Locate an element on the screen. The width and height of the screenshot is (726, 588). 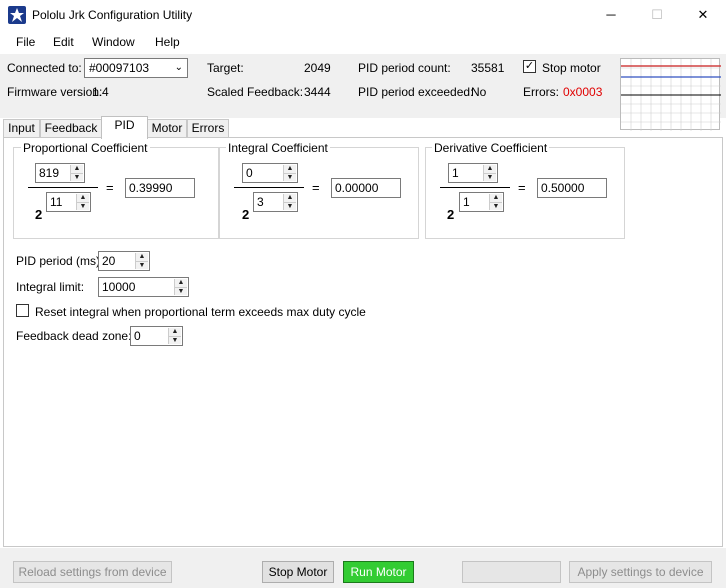
proportional-label: Proportional Coefficient is located at coordinates (85, 148).